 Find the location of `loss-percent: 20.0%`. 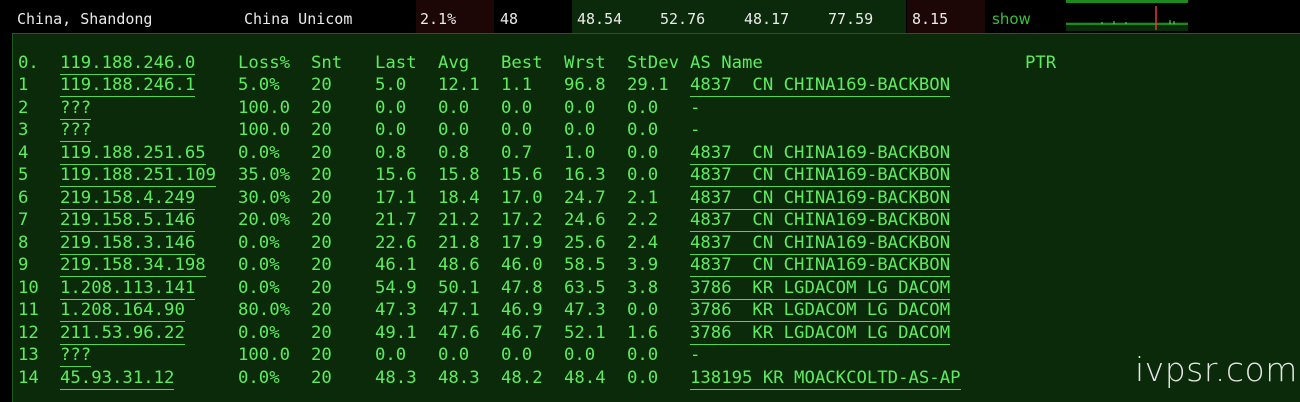

loss-percent: 20.0% is located at coordinates (264, 220).